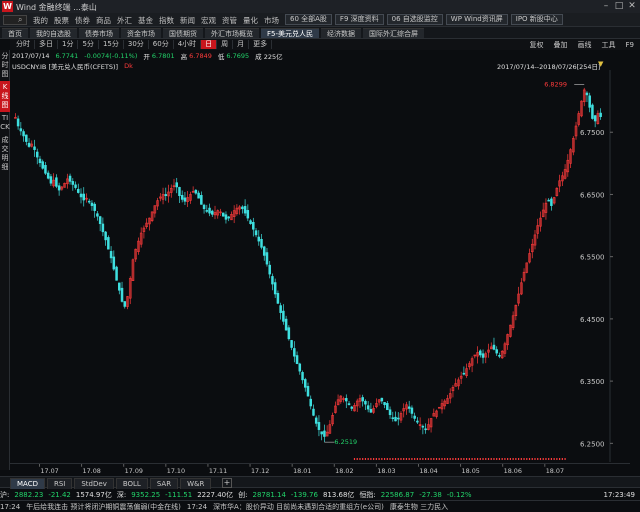 The width and height of the screenshot is (640, 512). I want to click on left-toolbar: 分时图 K线图 TICK 成交明细, so click(5, 260).